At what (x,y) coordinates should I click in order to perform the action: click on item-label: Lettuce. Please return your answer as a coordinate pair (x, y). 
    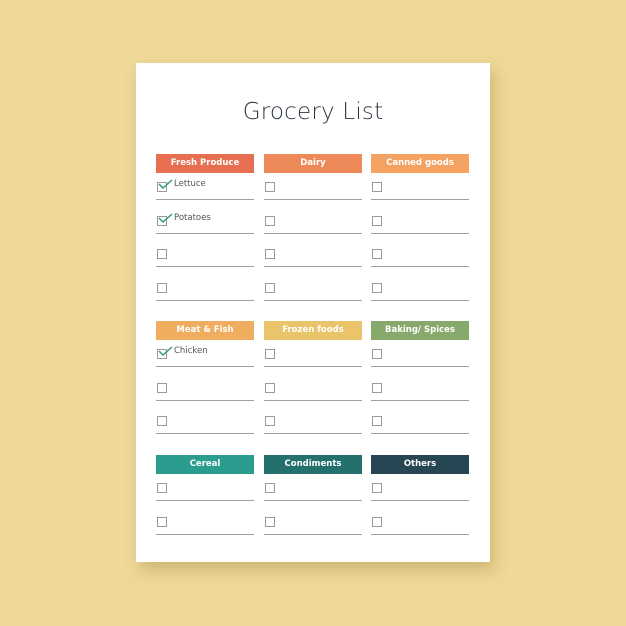
    Looking at the image, I should click on (190, 184).